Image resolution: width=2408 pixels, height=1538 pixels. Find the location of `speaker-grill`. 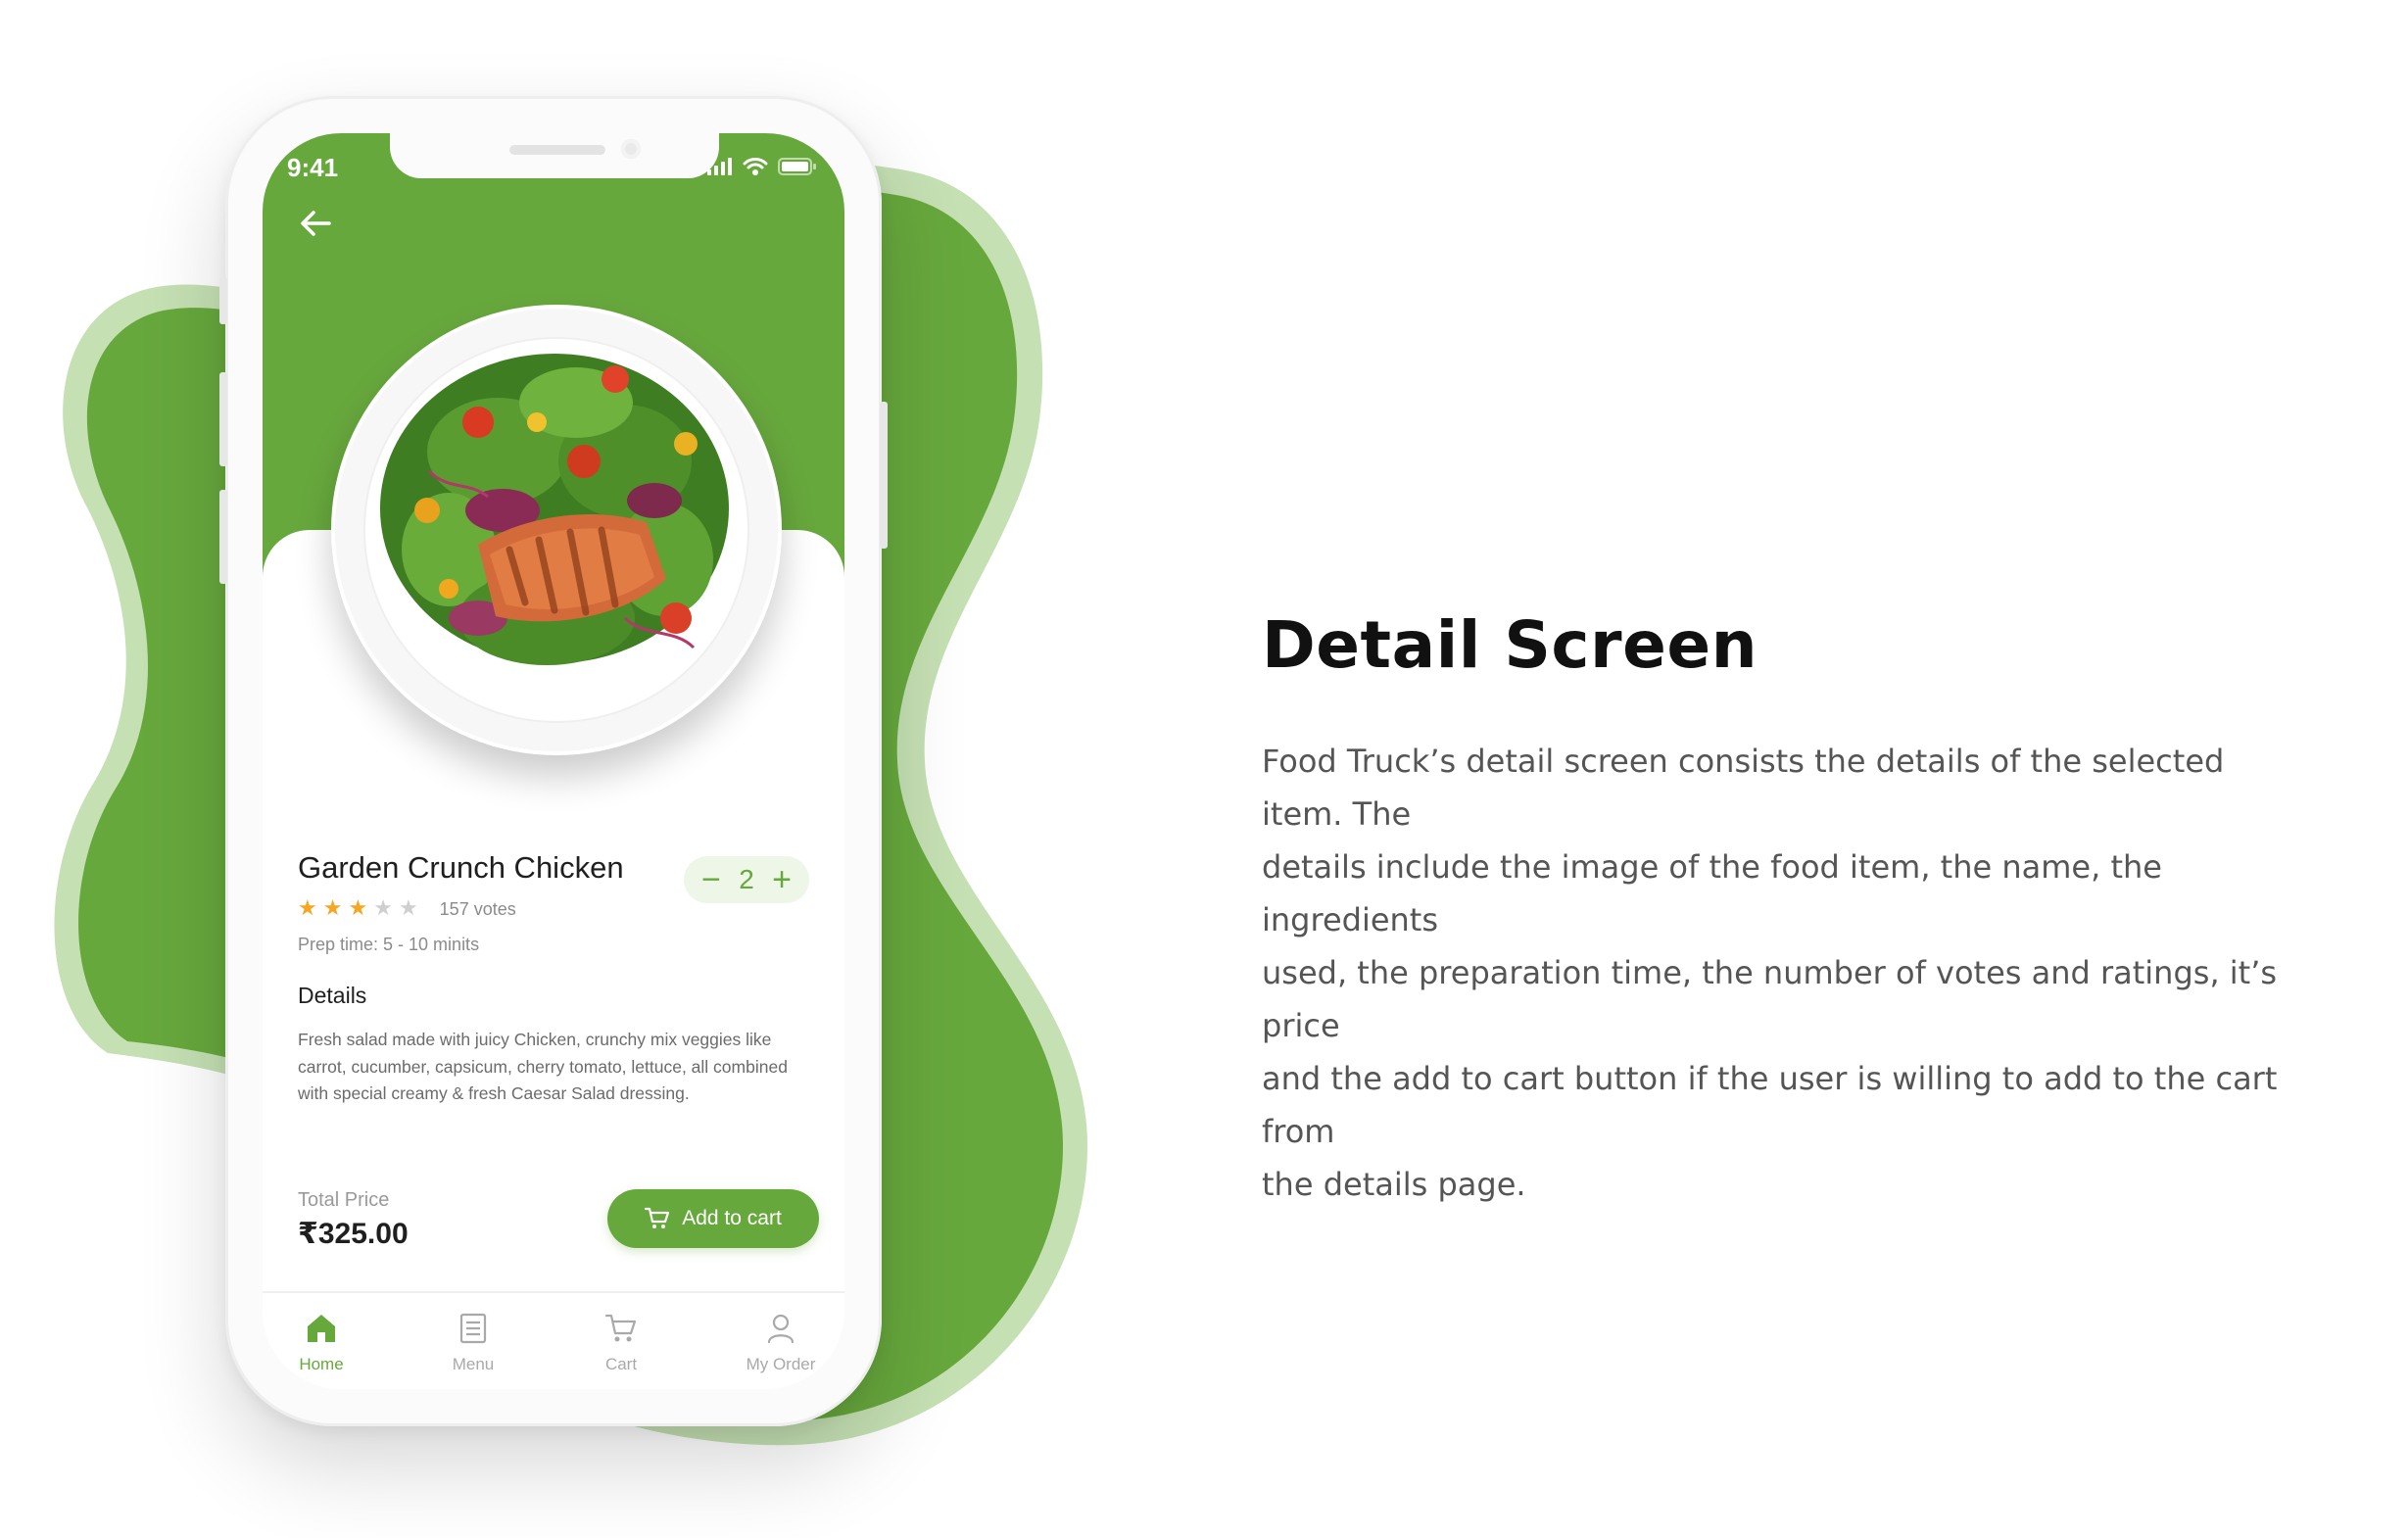

speaker-grill is located at coordinates (557, 150).